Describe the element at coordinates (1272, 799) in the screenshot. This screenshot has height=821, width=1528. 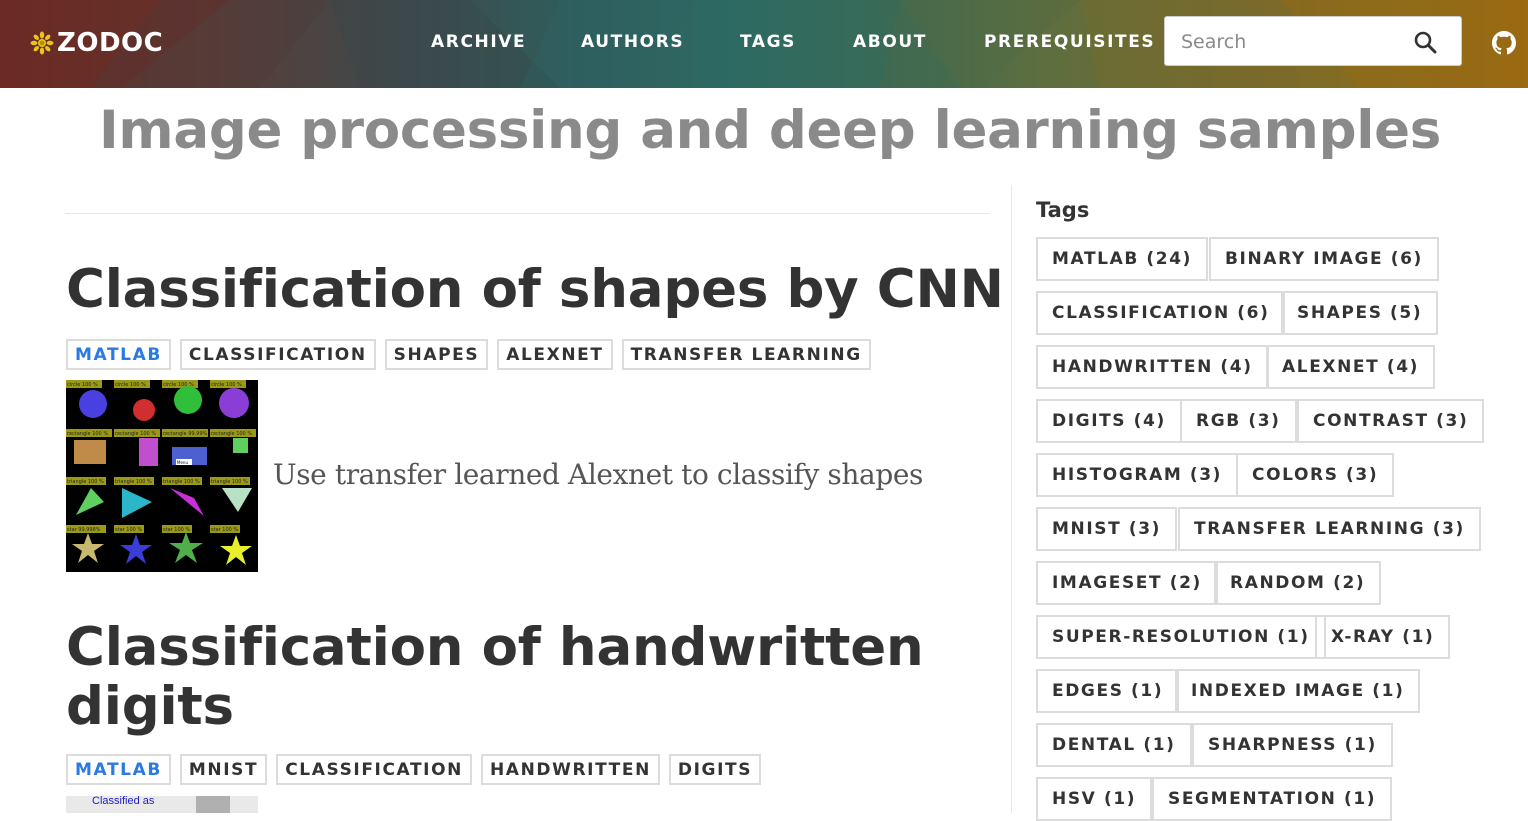
I see `sidebar-tag-segmentation: SEGMENTATION (1)` at that location.